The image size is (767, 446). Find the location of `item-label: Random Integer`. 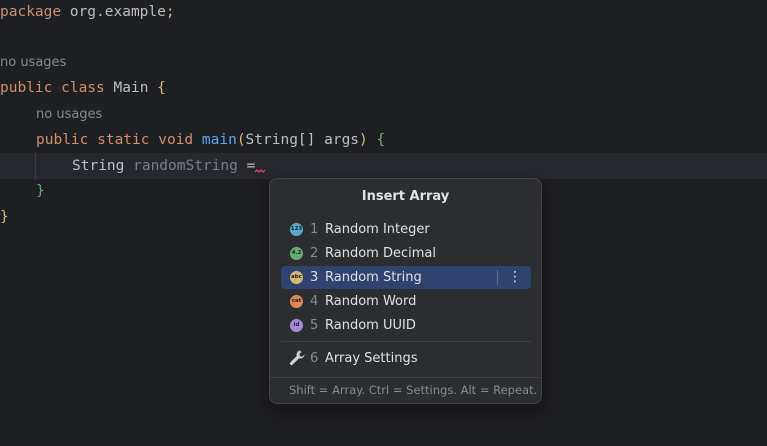

item-label: Random Integer is located at coordinates (377, 229).